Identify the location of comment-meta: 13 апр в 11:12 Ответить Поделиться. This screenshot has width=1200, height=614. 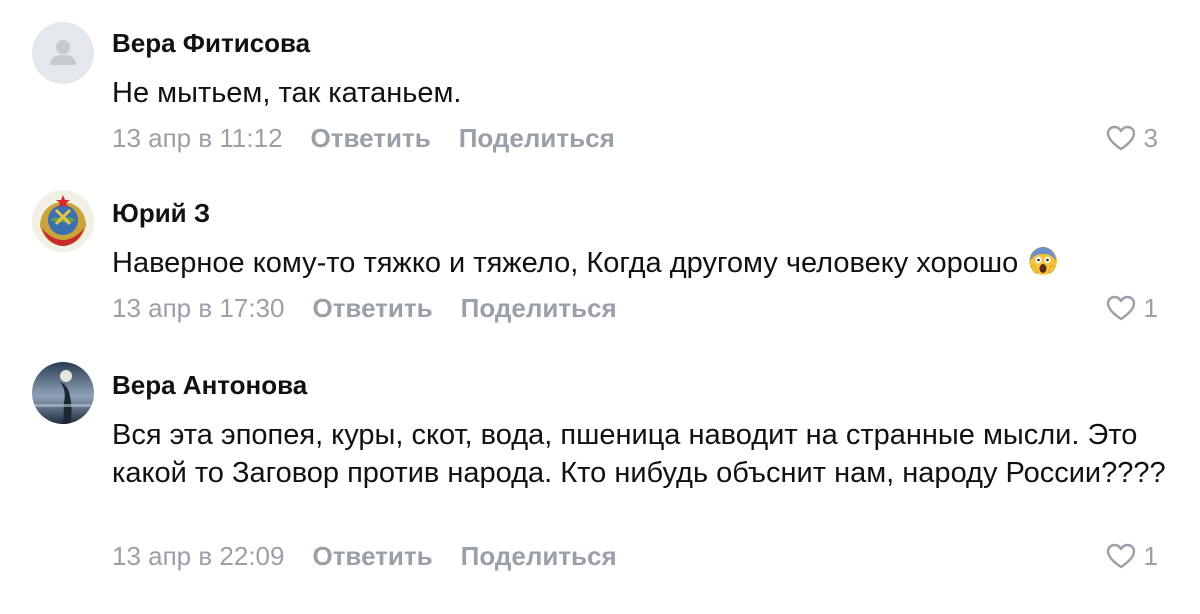
(377, 138).